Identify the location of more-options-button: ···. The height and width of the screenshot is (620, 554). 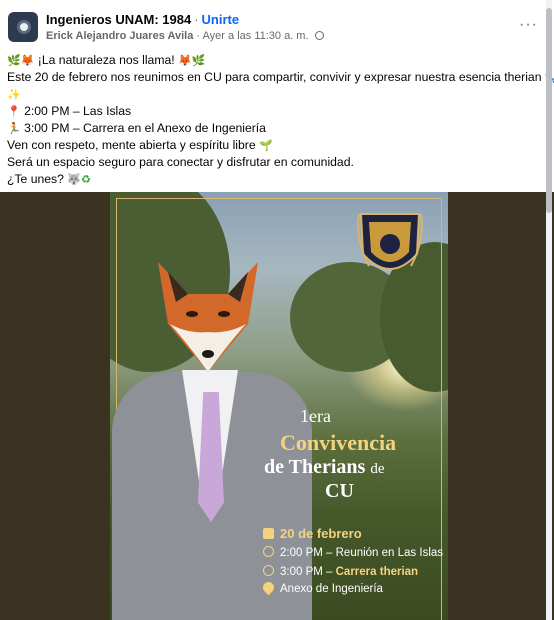
(528, 25).